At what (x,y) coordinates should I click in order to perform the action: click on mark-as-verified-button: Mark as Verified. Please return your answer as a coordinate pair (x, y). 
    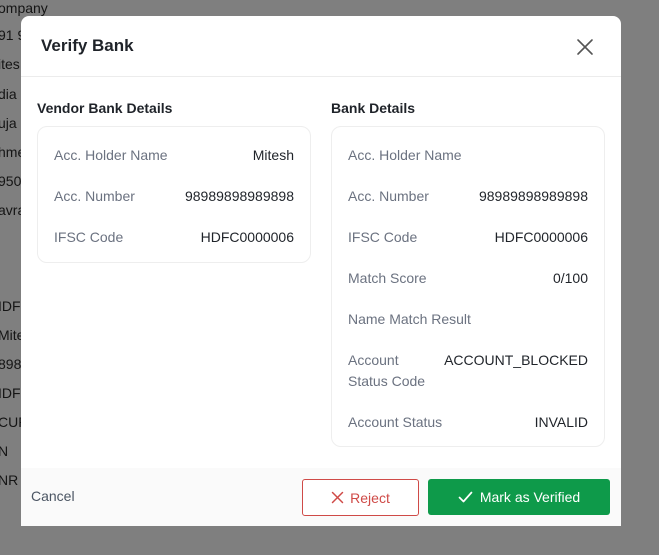
    Looking at the image, I should click on (519, 497).